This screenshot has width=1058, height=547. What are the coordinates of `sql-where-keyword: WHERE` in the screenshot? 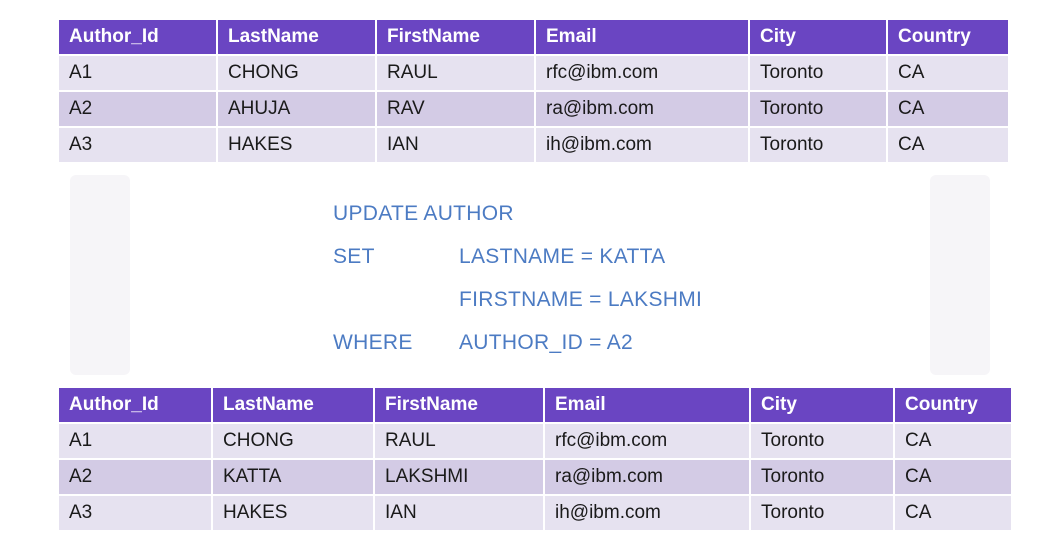 It's located at (373, 342).